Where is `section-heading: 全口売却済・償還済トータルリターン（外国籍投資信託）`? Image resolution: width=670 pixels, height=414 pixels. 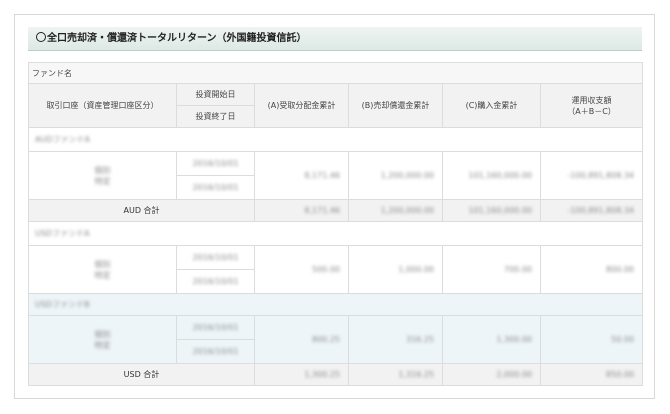
section-heading: 全口売却済・償還済トータルリターン（外国籍投資信託） is located at coordinates (335, 39).